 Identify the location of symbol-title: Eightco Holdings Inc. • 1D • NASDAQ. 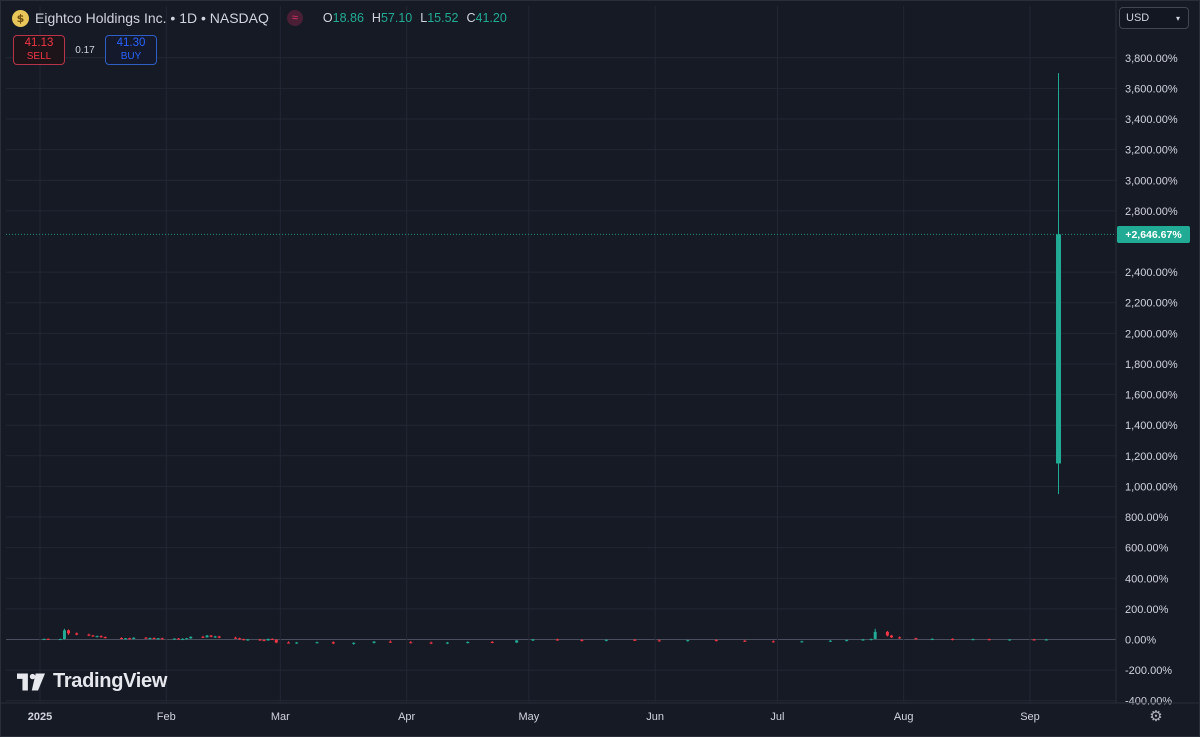
(152, 18).